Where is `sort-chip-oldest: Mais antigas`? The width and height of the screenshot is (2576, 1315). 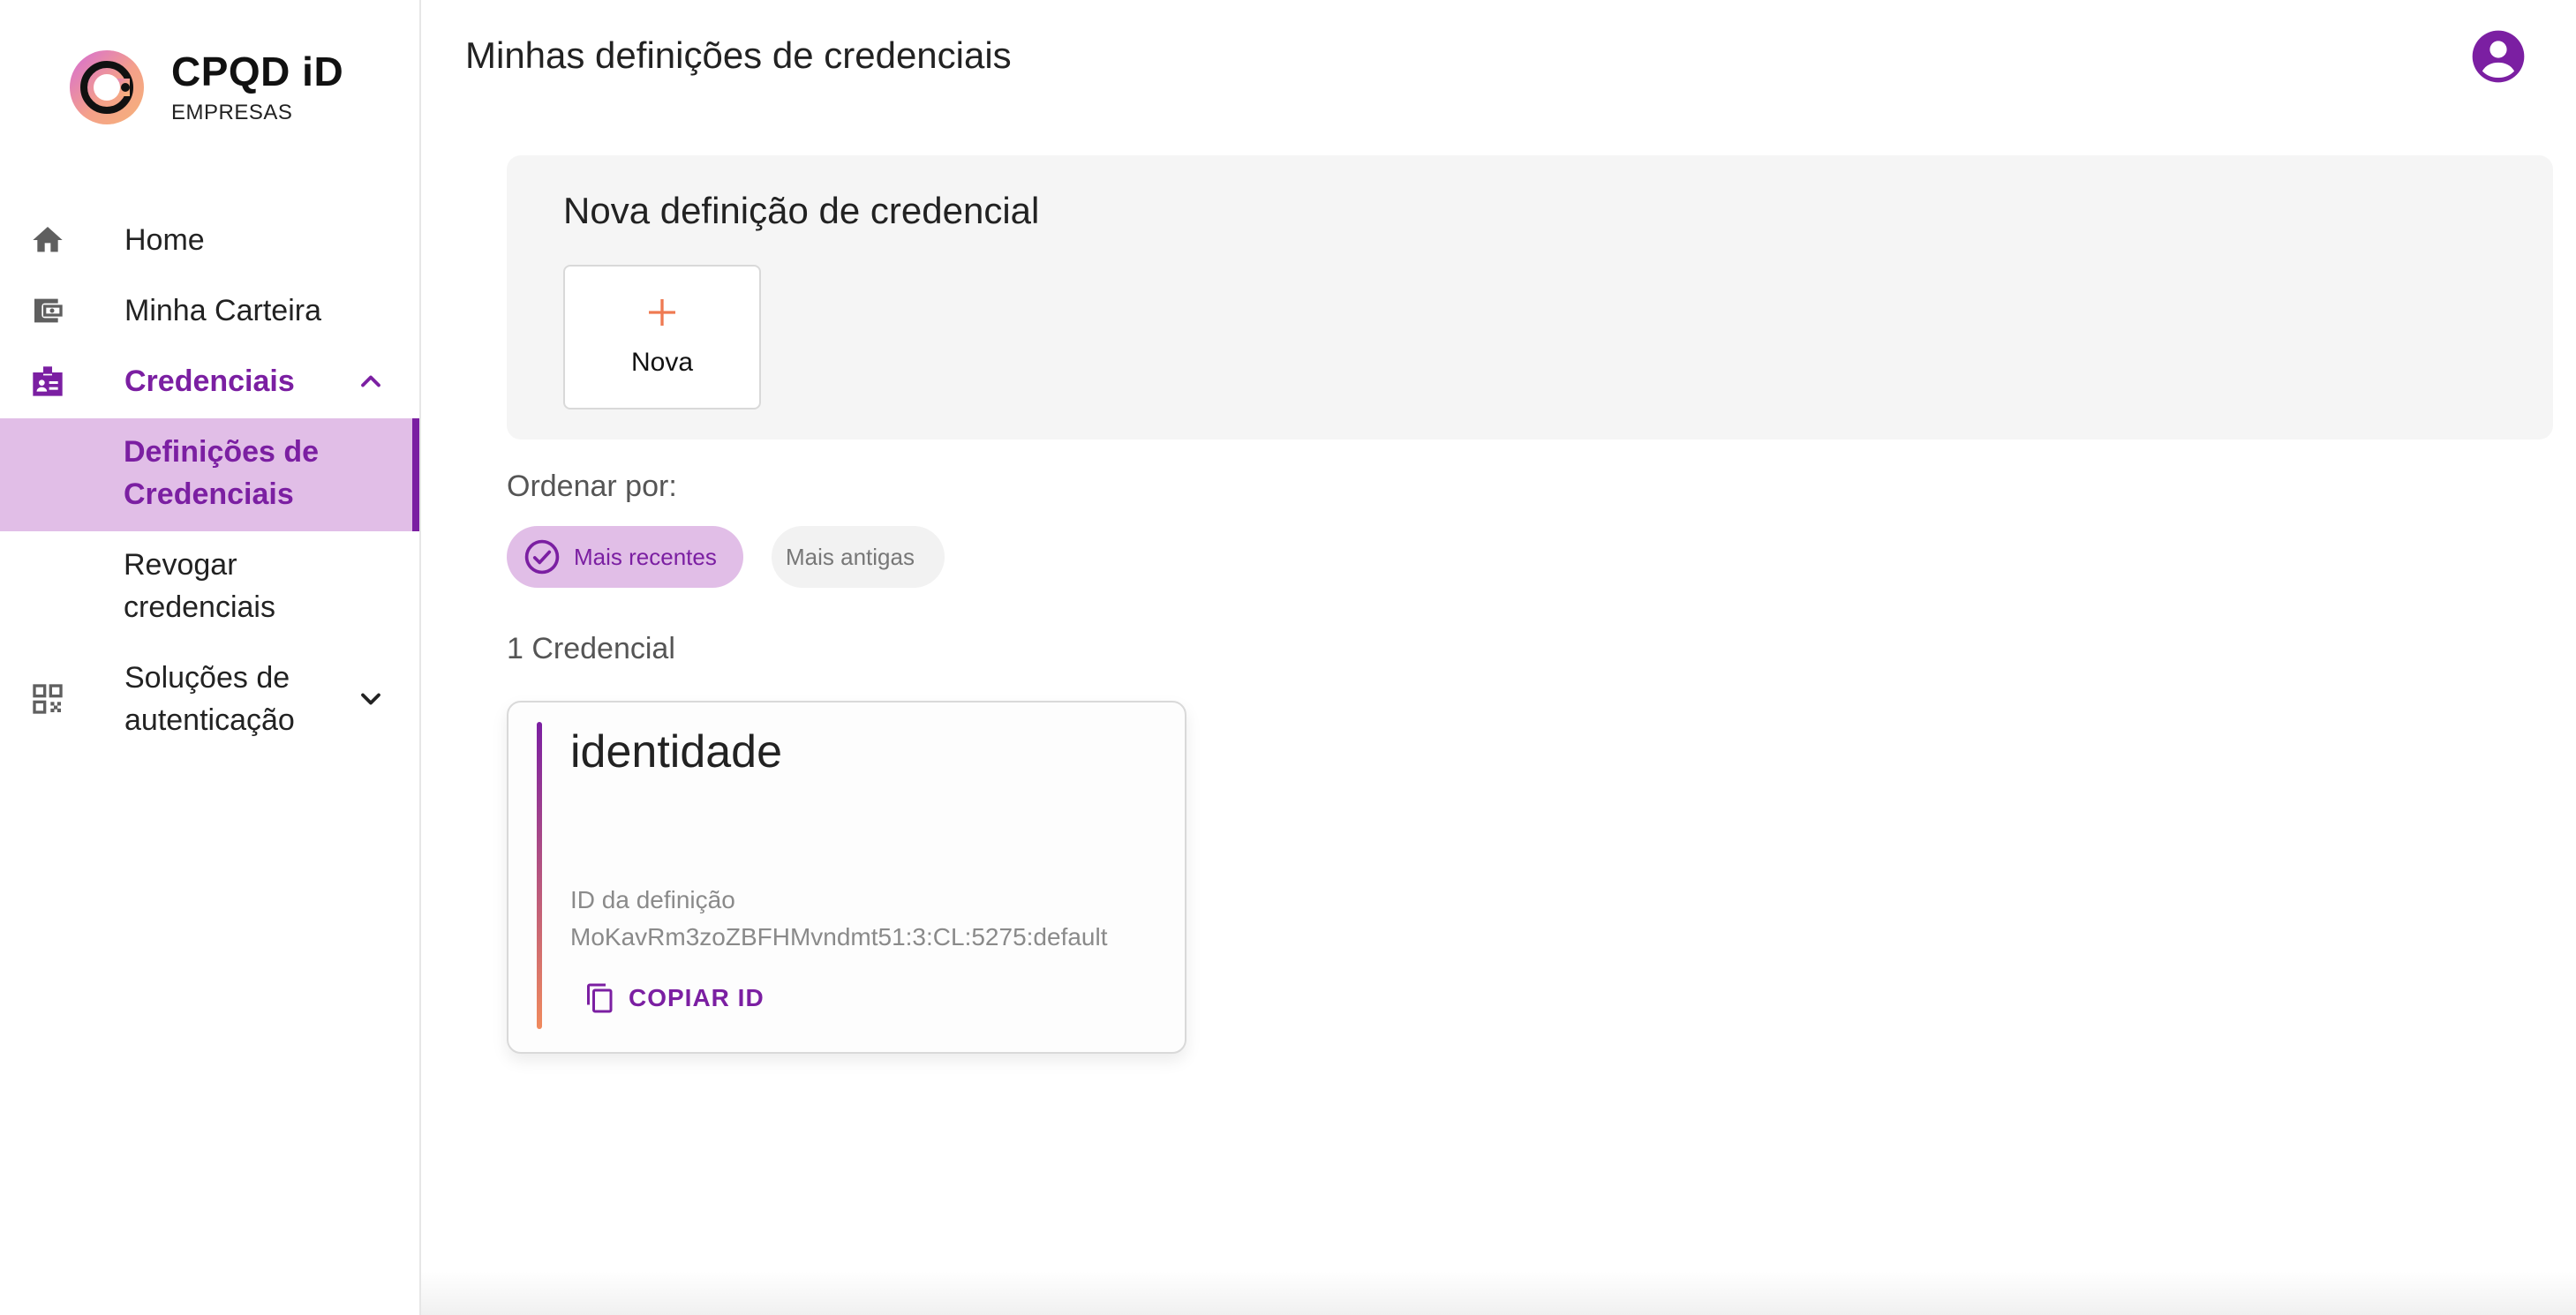 sort-chip-oldest: Mais antigas is located at coordinates (859, 557).